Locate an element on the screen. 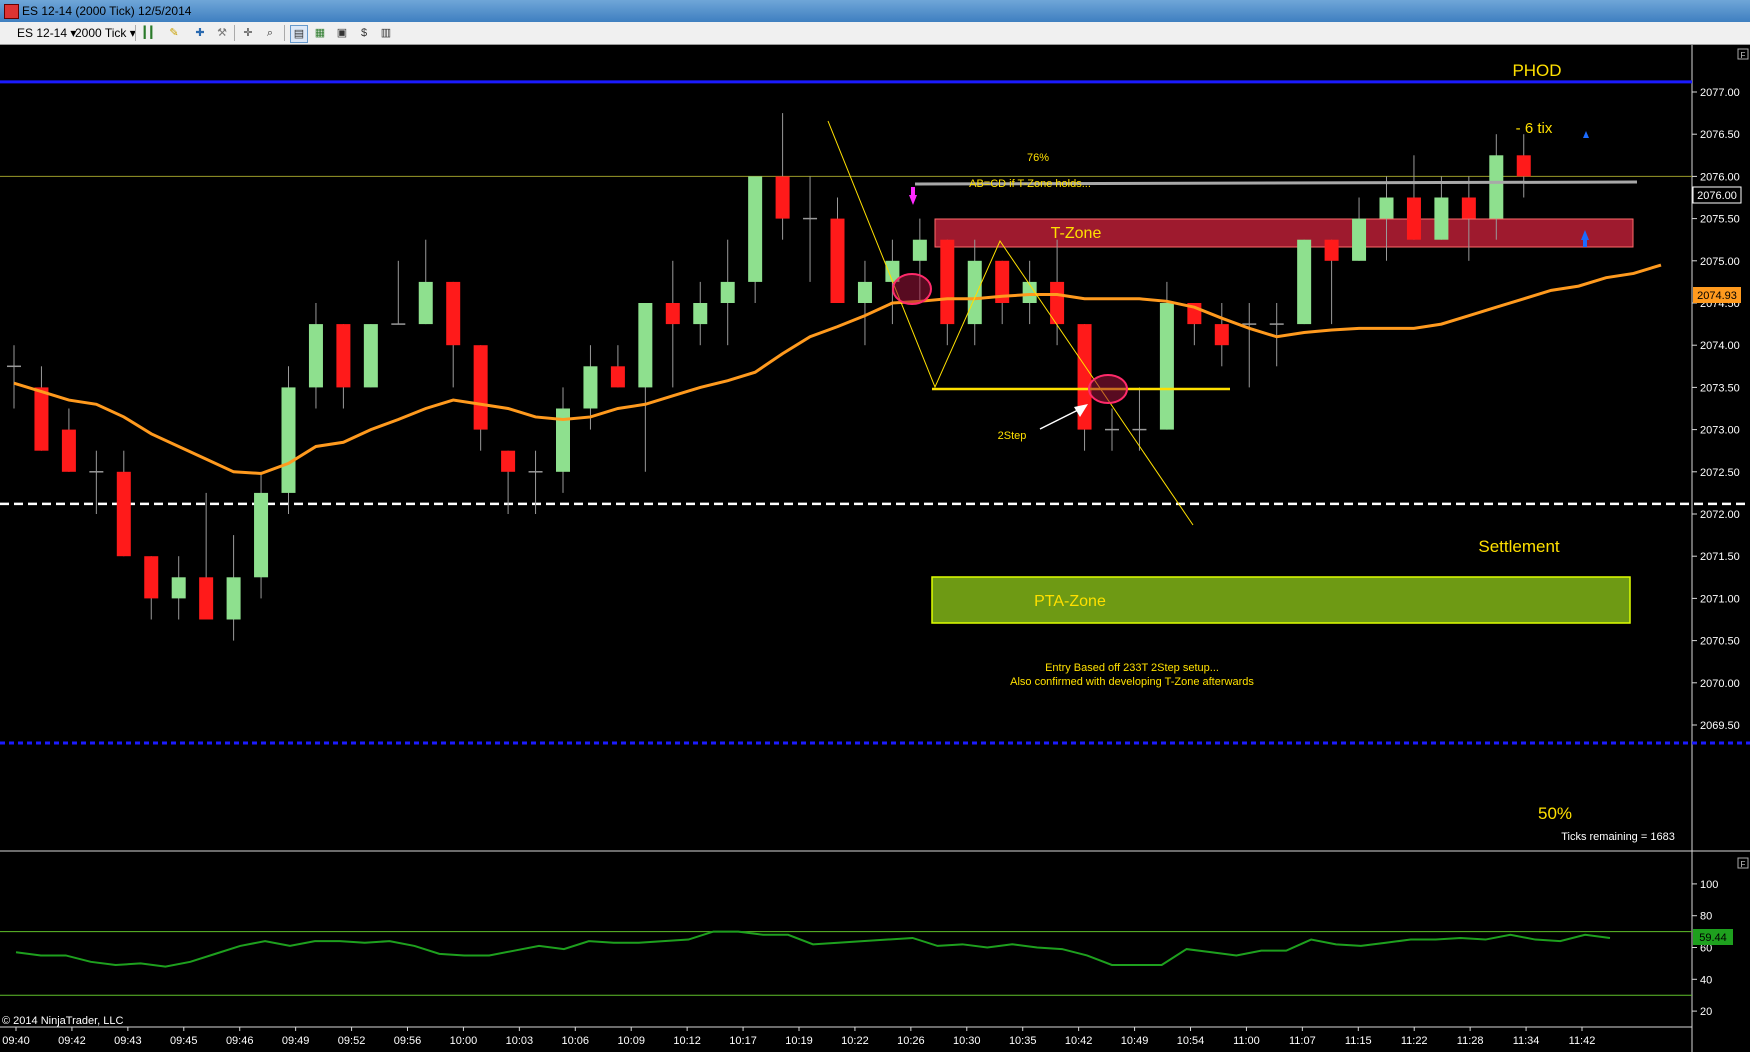 This screenshot has width=1750, height=1052. ticks-remaining-label: Ticks remaining = 1683 is located at coordinates (1618, 837).